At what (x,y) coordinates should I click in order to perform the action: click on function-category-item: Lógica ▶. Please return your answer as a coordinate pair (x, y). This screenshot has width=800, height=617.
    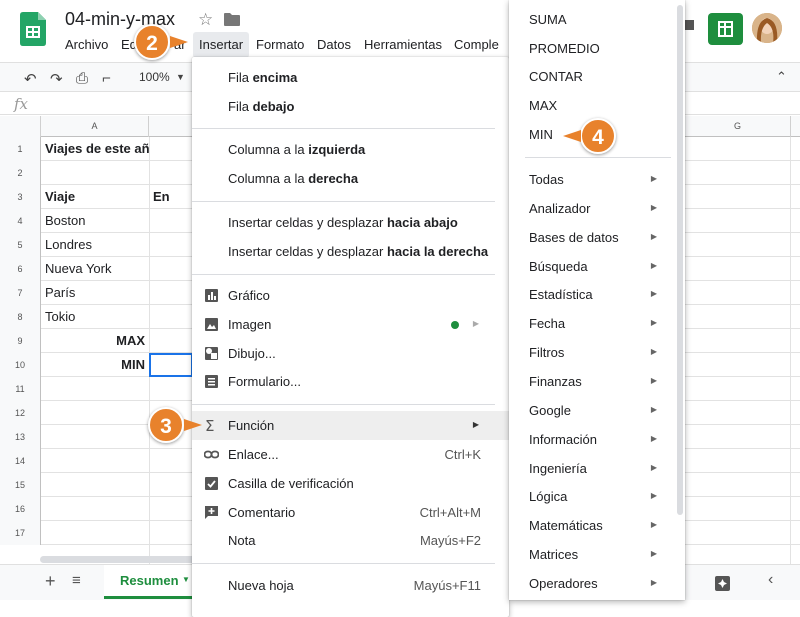
    Looking at the image, I should click on (597, 497).